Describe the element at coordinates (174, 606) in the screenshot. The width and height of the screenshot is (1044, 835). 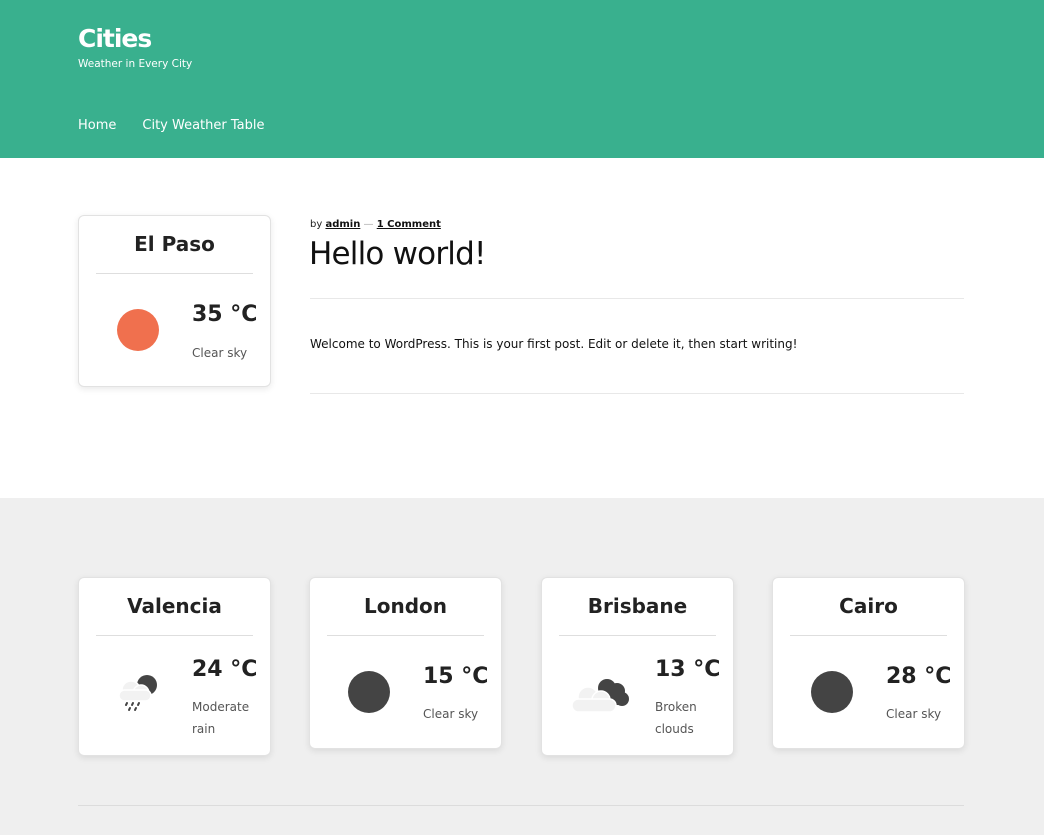
I see `weather-city-name: Valencia` at that location.